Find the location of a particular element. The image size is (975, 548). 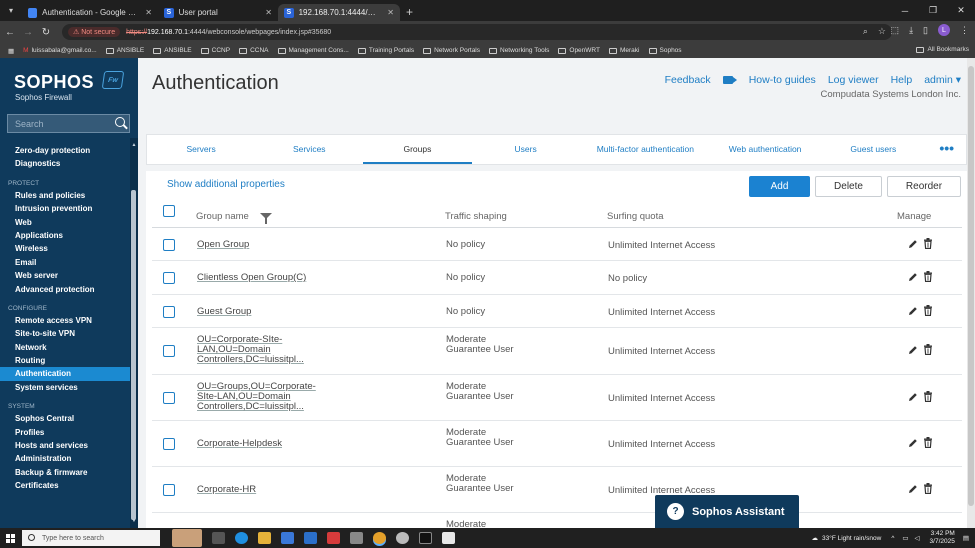

profile-avatar: L is located at coordinates (944, 30).